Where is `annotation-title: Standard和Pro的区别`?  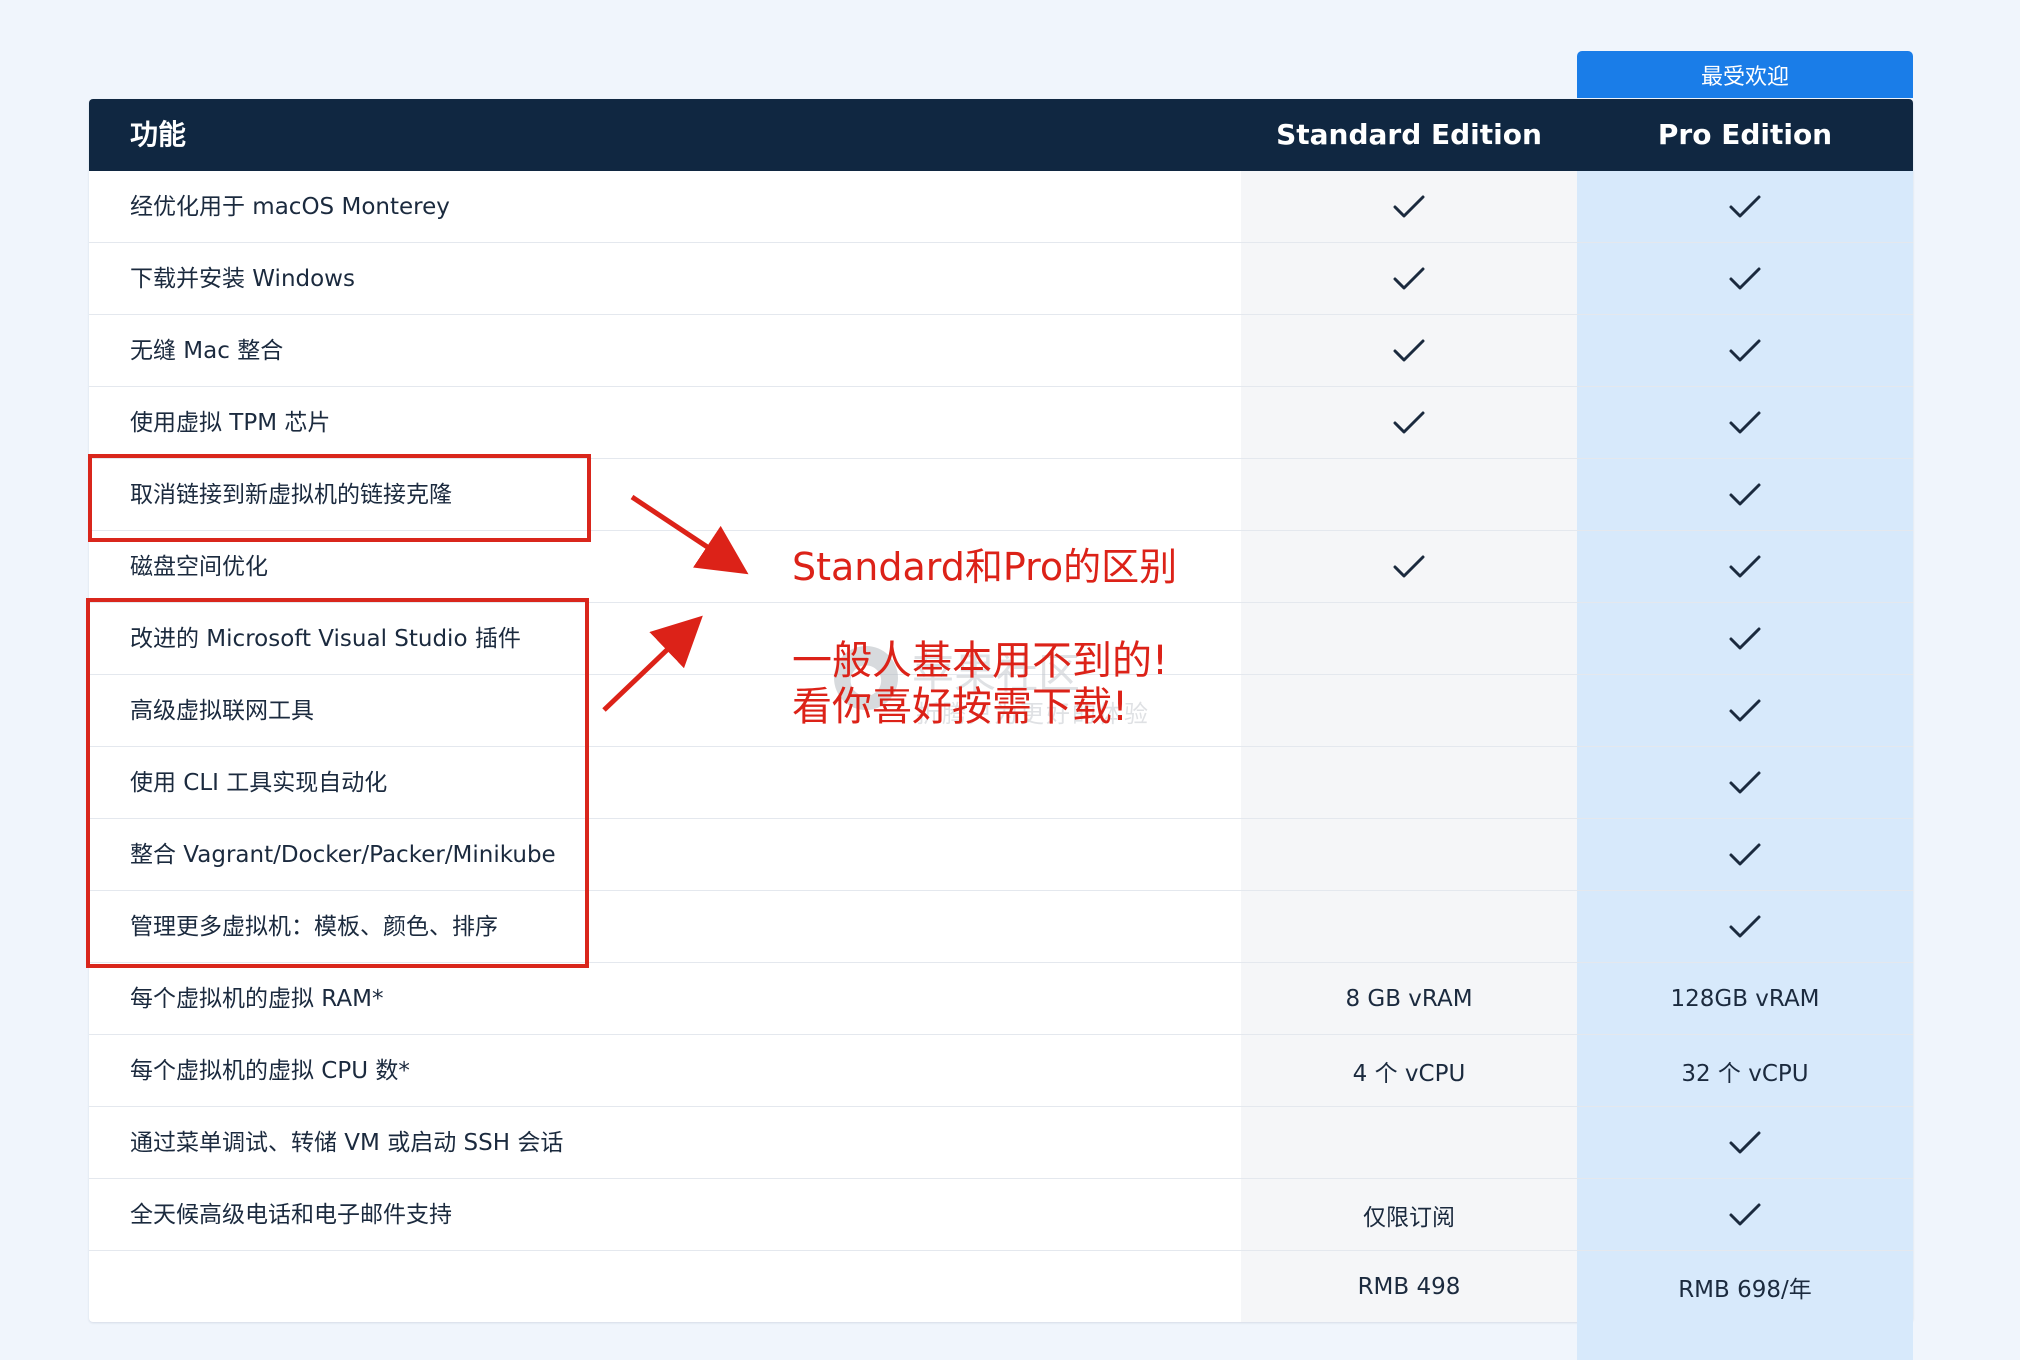 annotation-title: Standard和Pro的区别 is located at coordinates (985, 567).